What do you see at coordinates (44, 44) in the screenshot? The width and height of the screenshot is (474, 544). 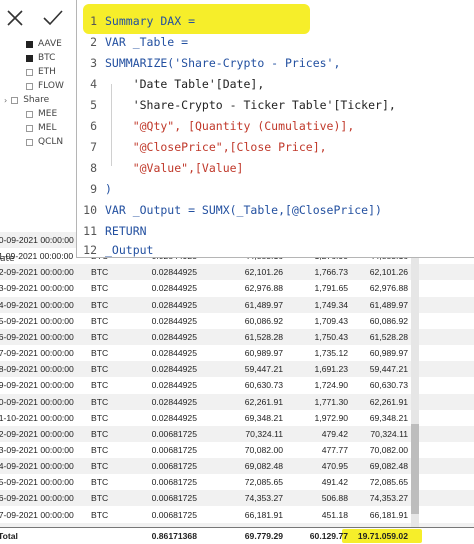 I see `slicer-item-aave: AAVE` at bounding box center [44, 44].